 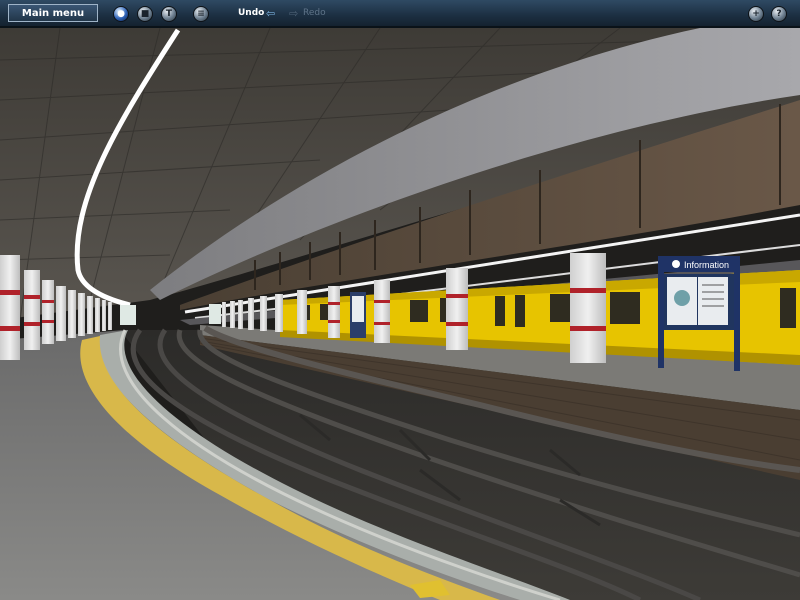 I want to click on main-menu-button: Main menu, so click(x=53, y=13).